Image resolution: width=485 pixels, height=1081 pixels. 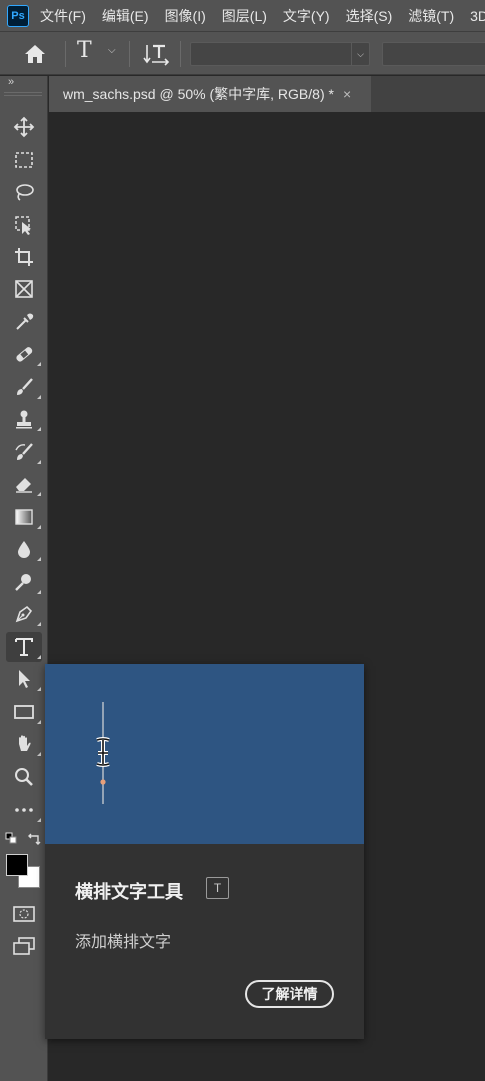 I want to click on more-icon, so click(x=24, y=810).